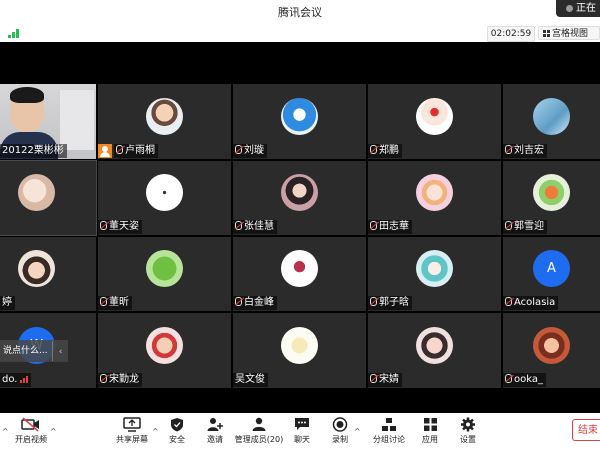 This screenshot has width=600, height=450. I want to click on apps-button: 应用, so click(430, 431).